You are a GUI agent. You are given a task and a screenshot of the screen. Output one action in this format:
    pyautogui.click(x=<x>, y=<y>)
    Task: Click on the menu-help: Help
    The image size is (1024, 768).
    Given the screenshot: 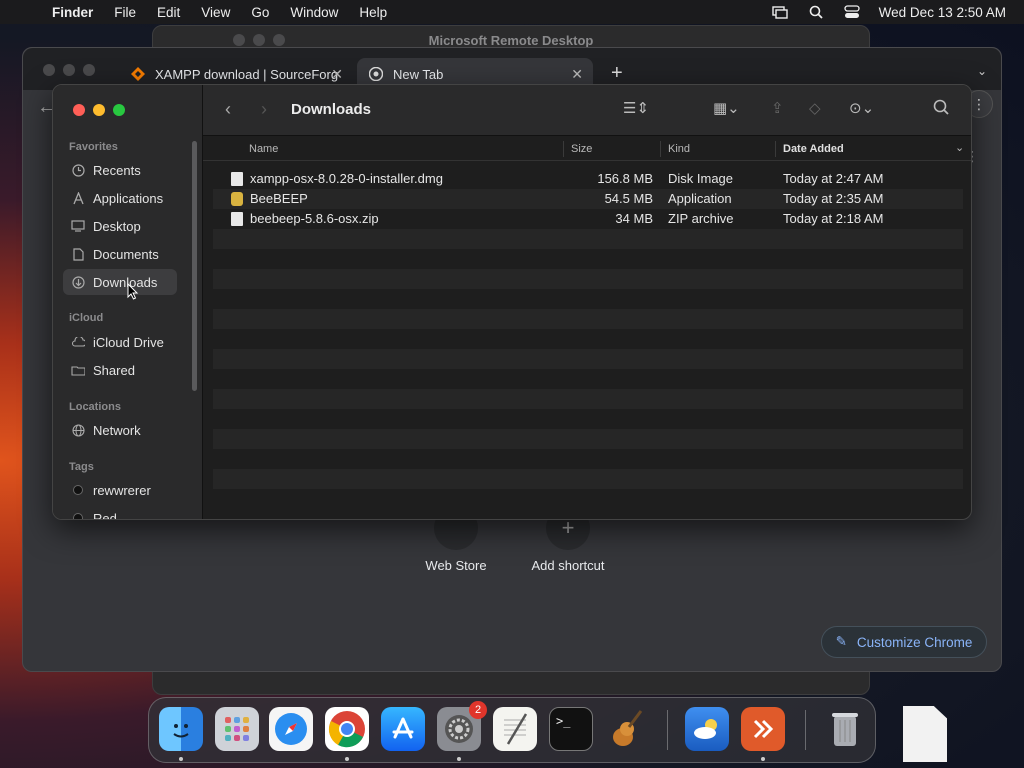 What is the action you would take?
    pyautogui.click(x=373, y=12)
    